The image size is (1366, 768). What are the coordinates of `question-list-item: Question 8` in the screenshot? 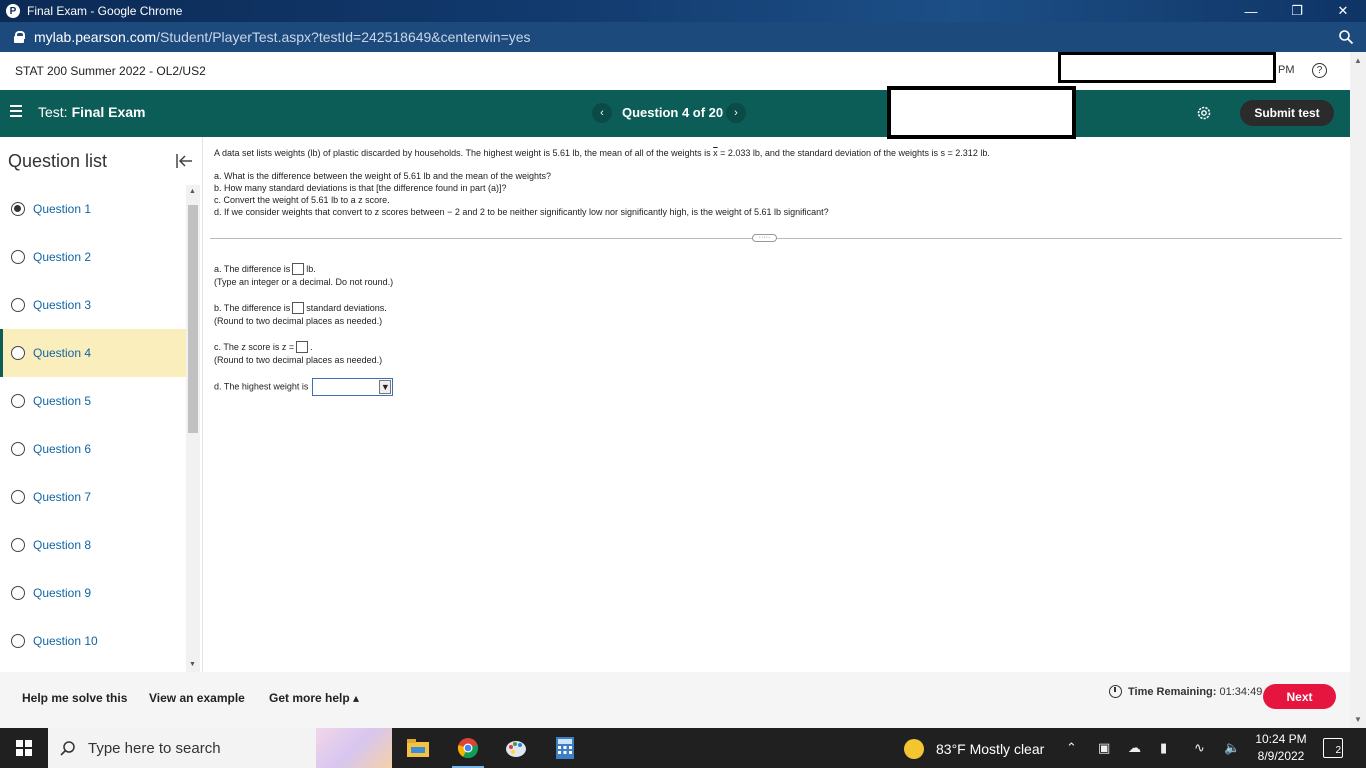 It's located at (93, 545).